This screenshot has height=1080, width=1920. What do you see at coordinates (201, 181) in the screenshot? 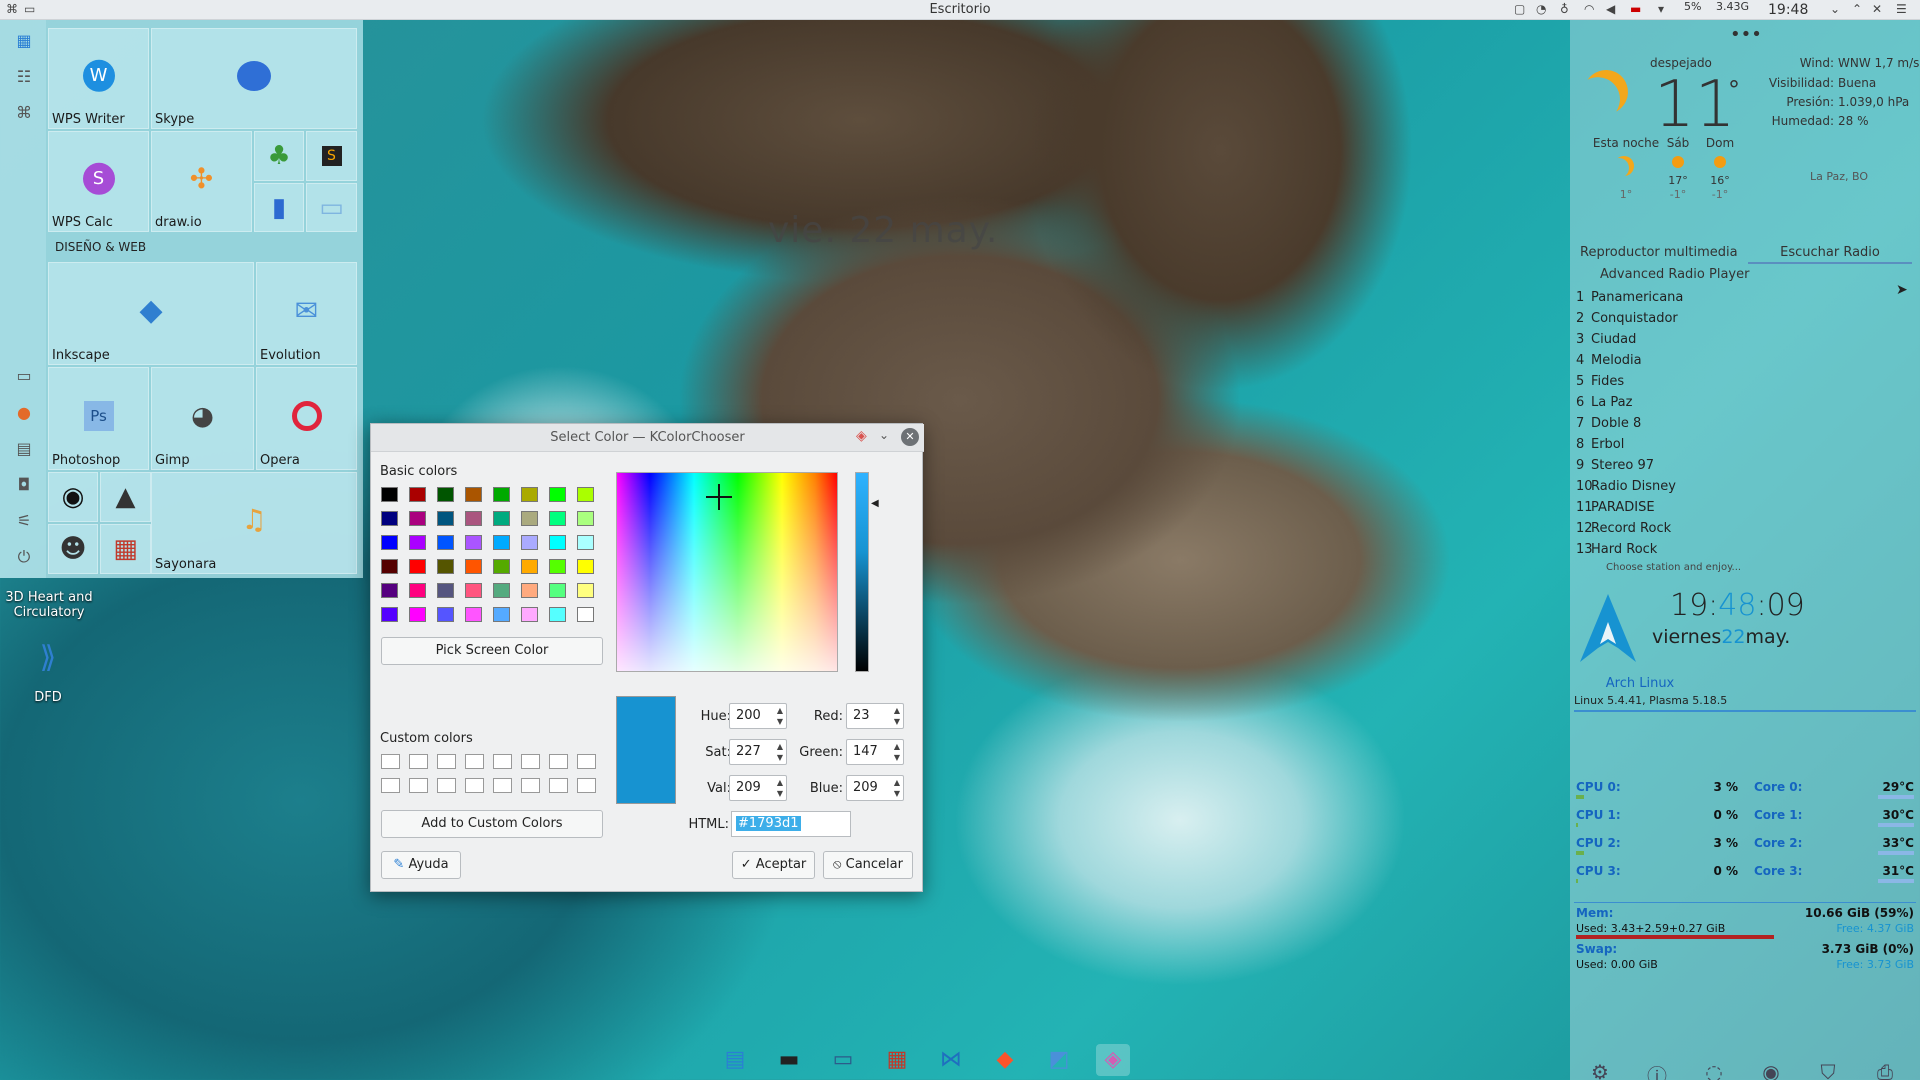
I see `tile-drawio: ✣ draw.io` at bounding box center [201, 181].